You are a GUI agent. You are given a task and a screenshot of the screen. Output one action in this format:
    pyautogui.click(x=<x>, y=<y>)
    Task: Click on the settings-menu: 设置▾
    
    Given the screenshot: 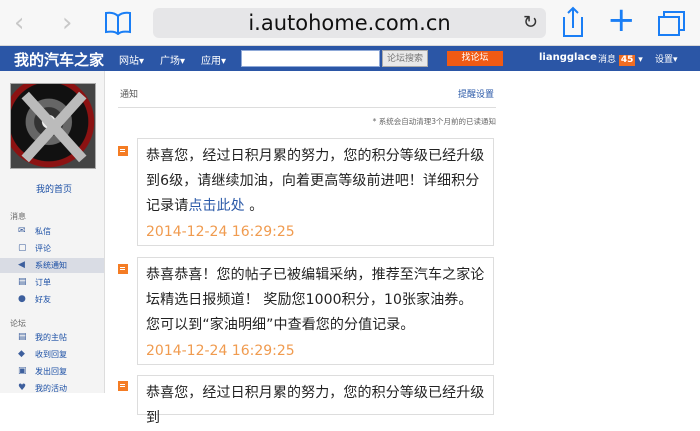 What is the action you would take?
    pyautogui.click(x=666, y=58)
    